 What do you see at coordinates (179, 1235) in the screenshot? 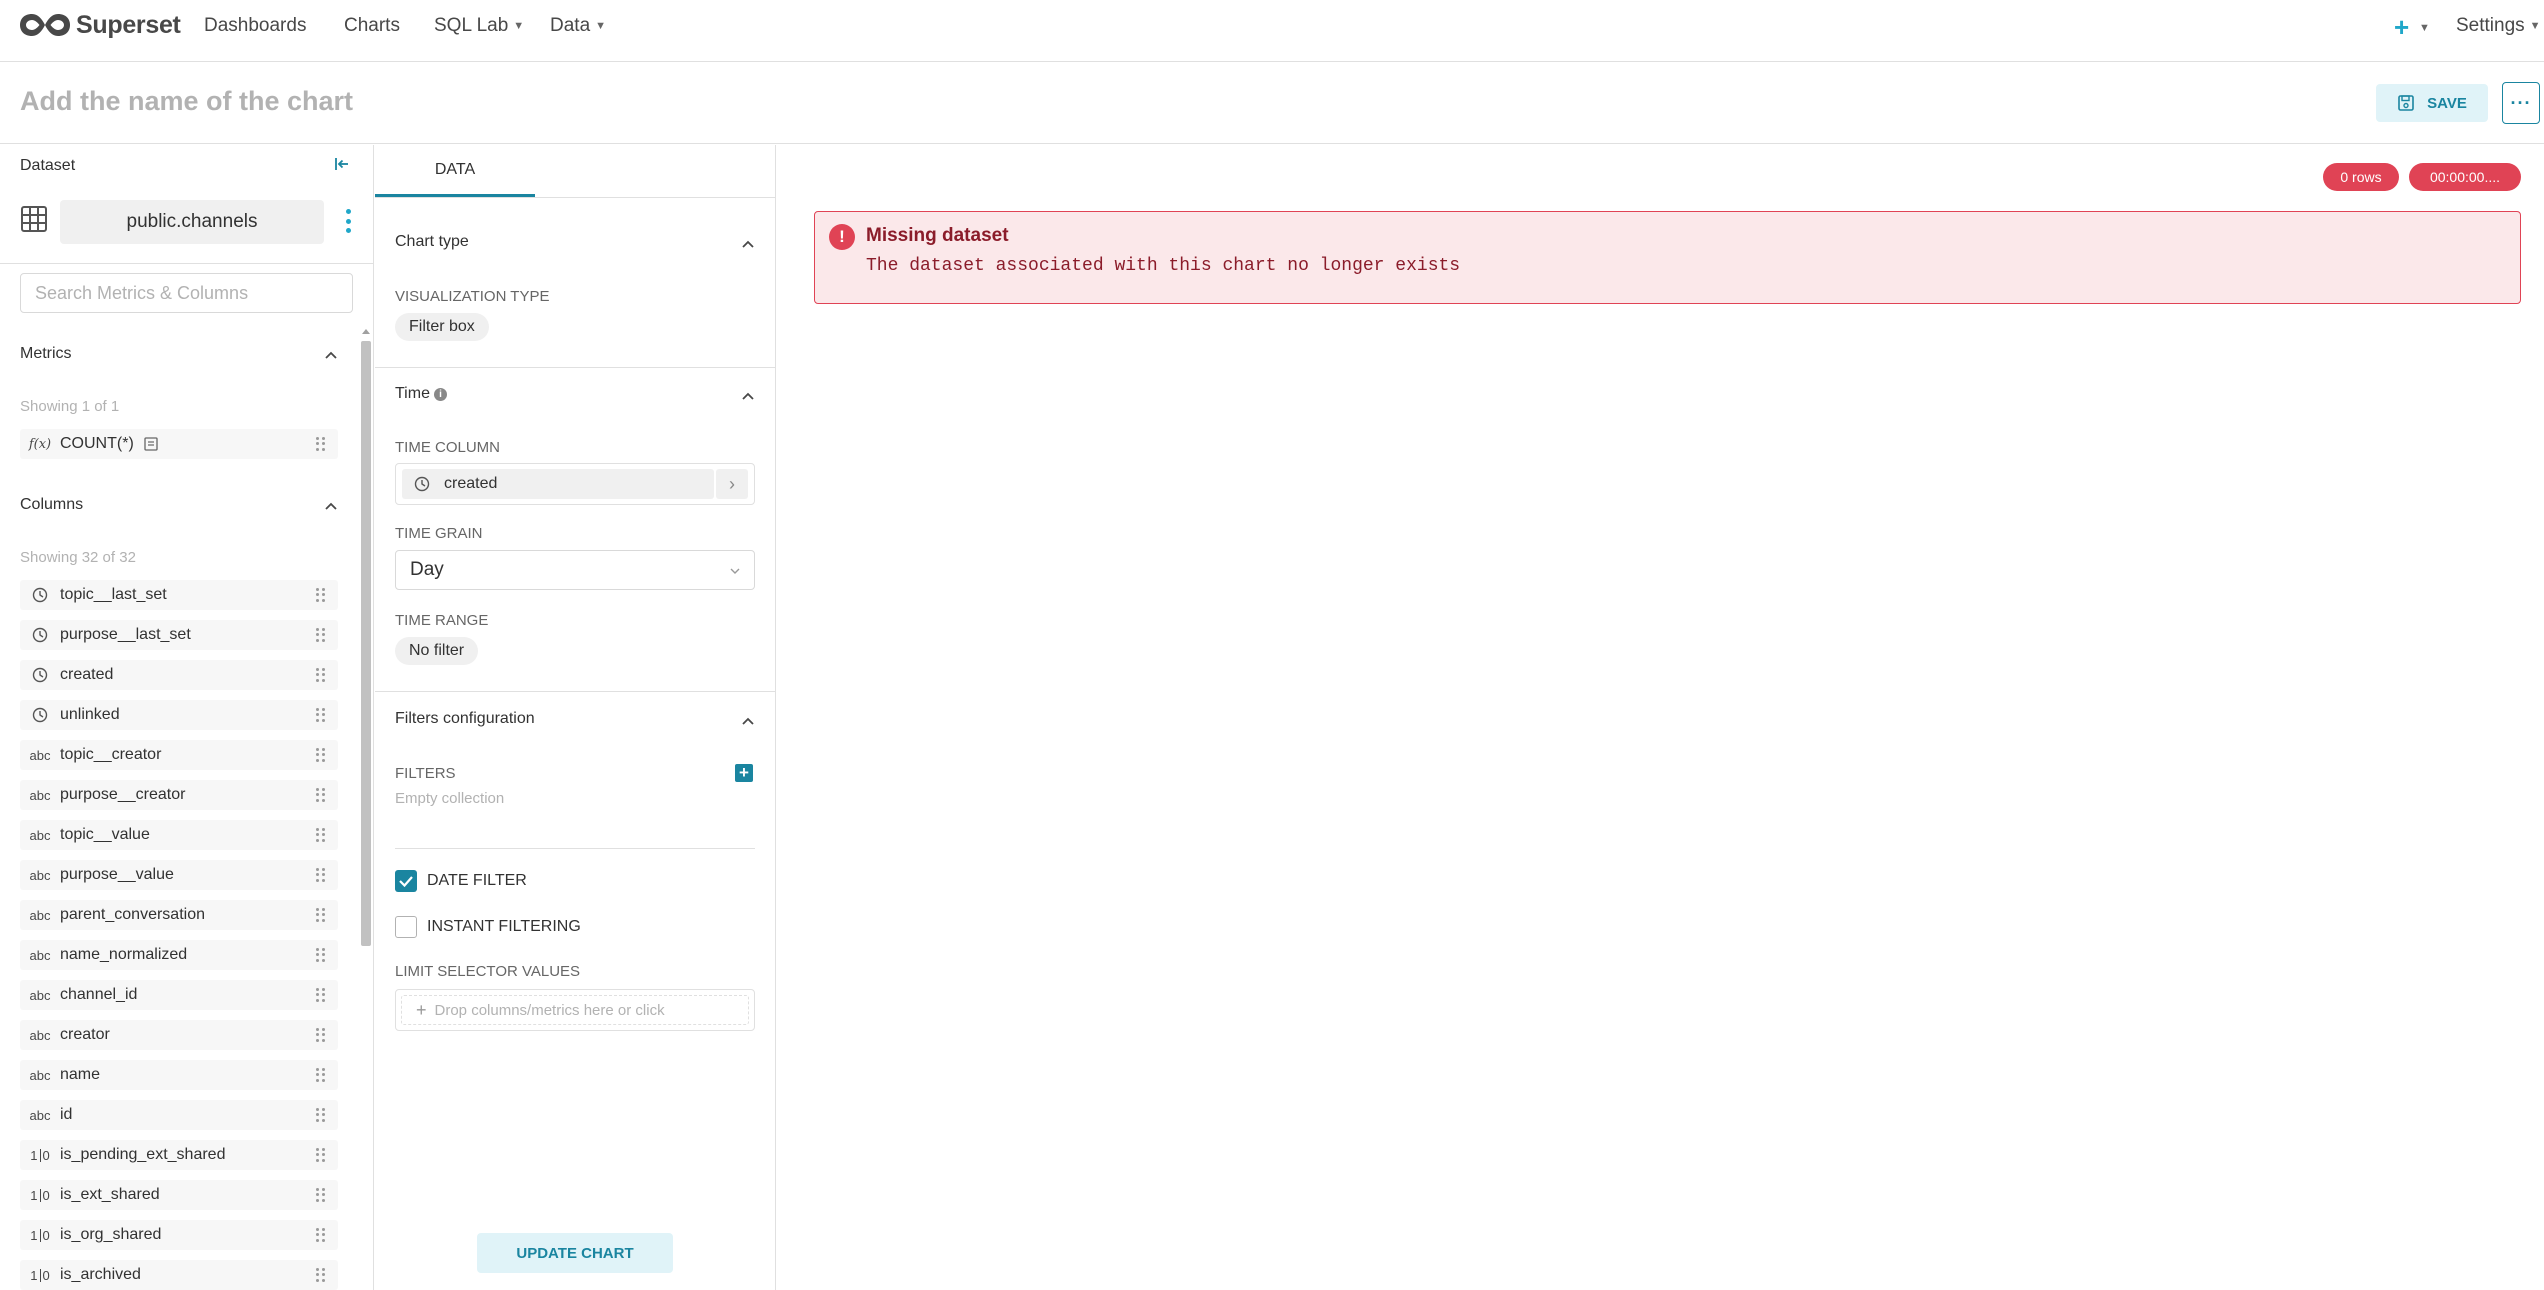
I see `column-item: 1 0 is_org_shared` at bounding box center [179, 1235].